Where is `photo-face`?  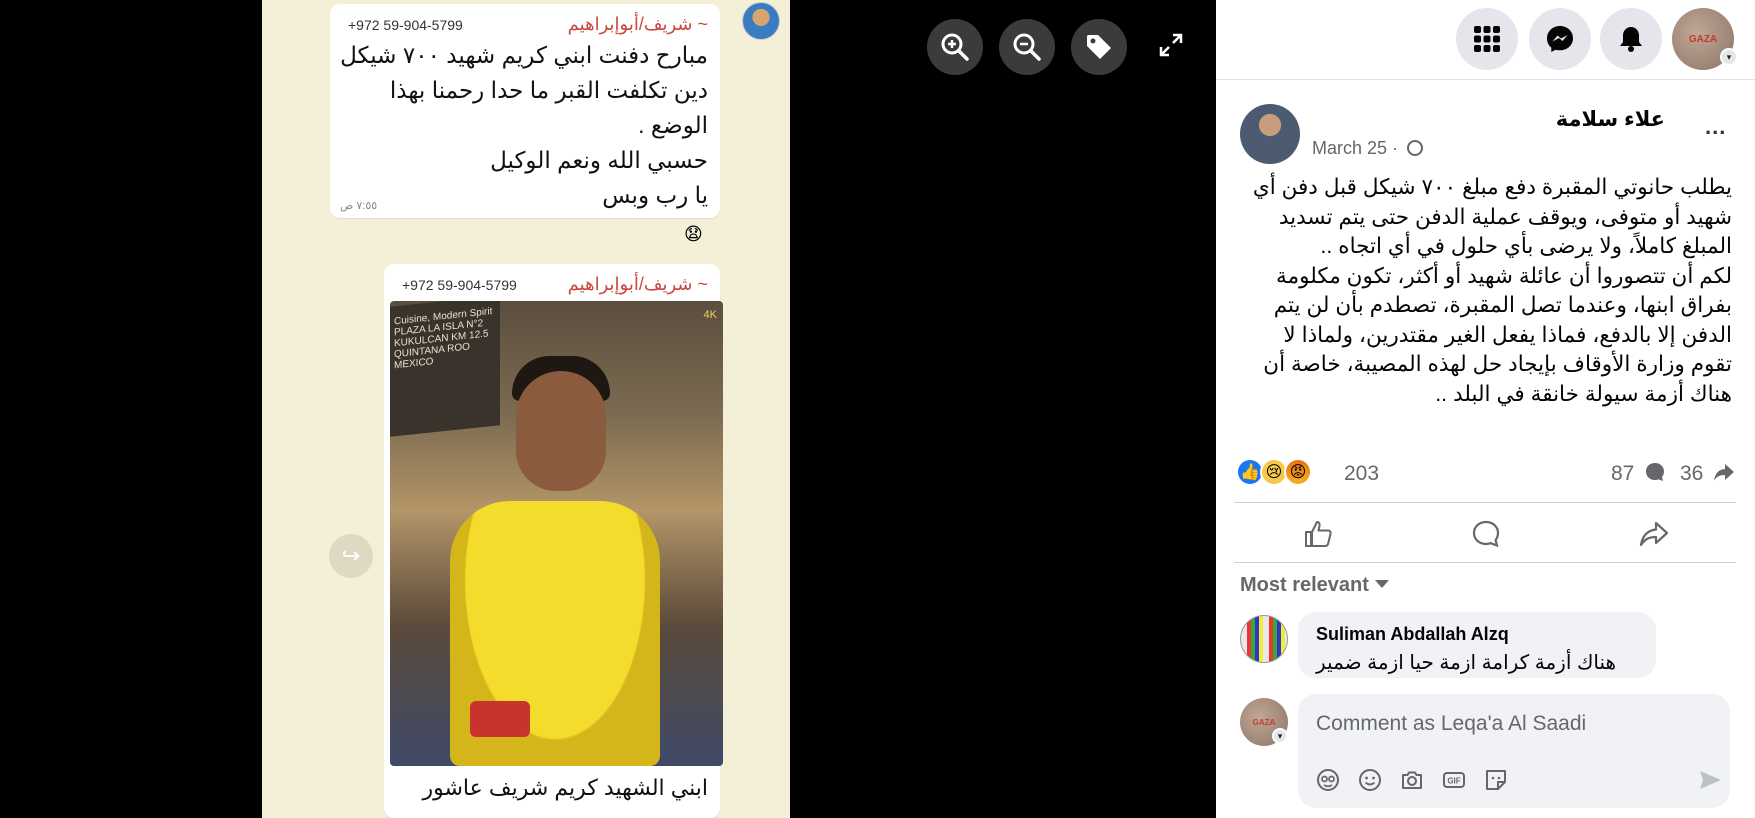 photo-face is located at coordinates (561, 431).